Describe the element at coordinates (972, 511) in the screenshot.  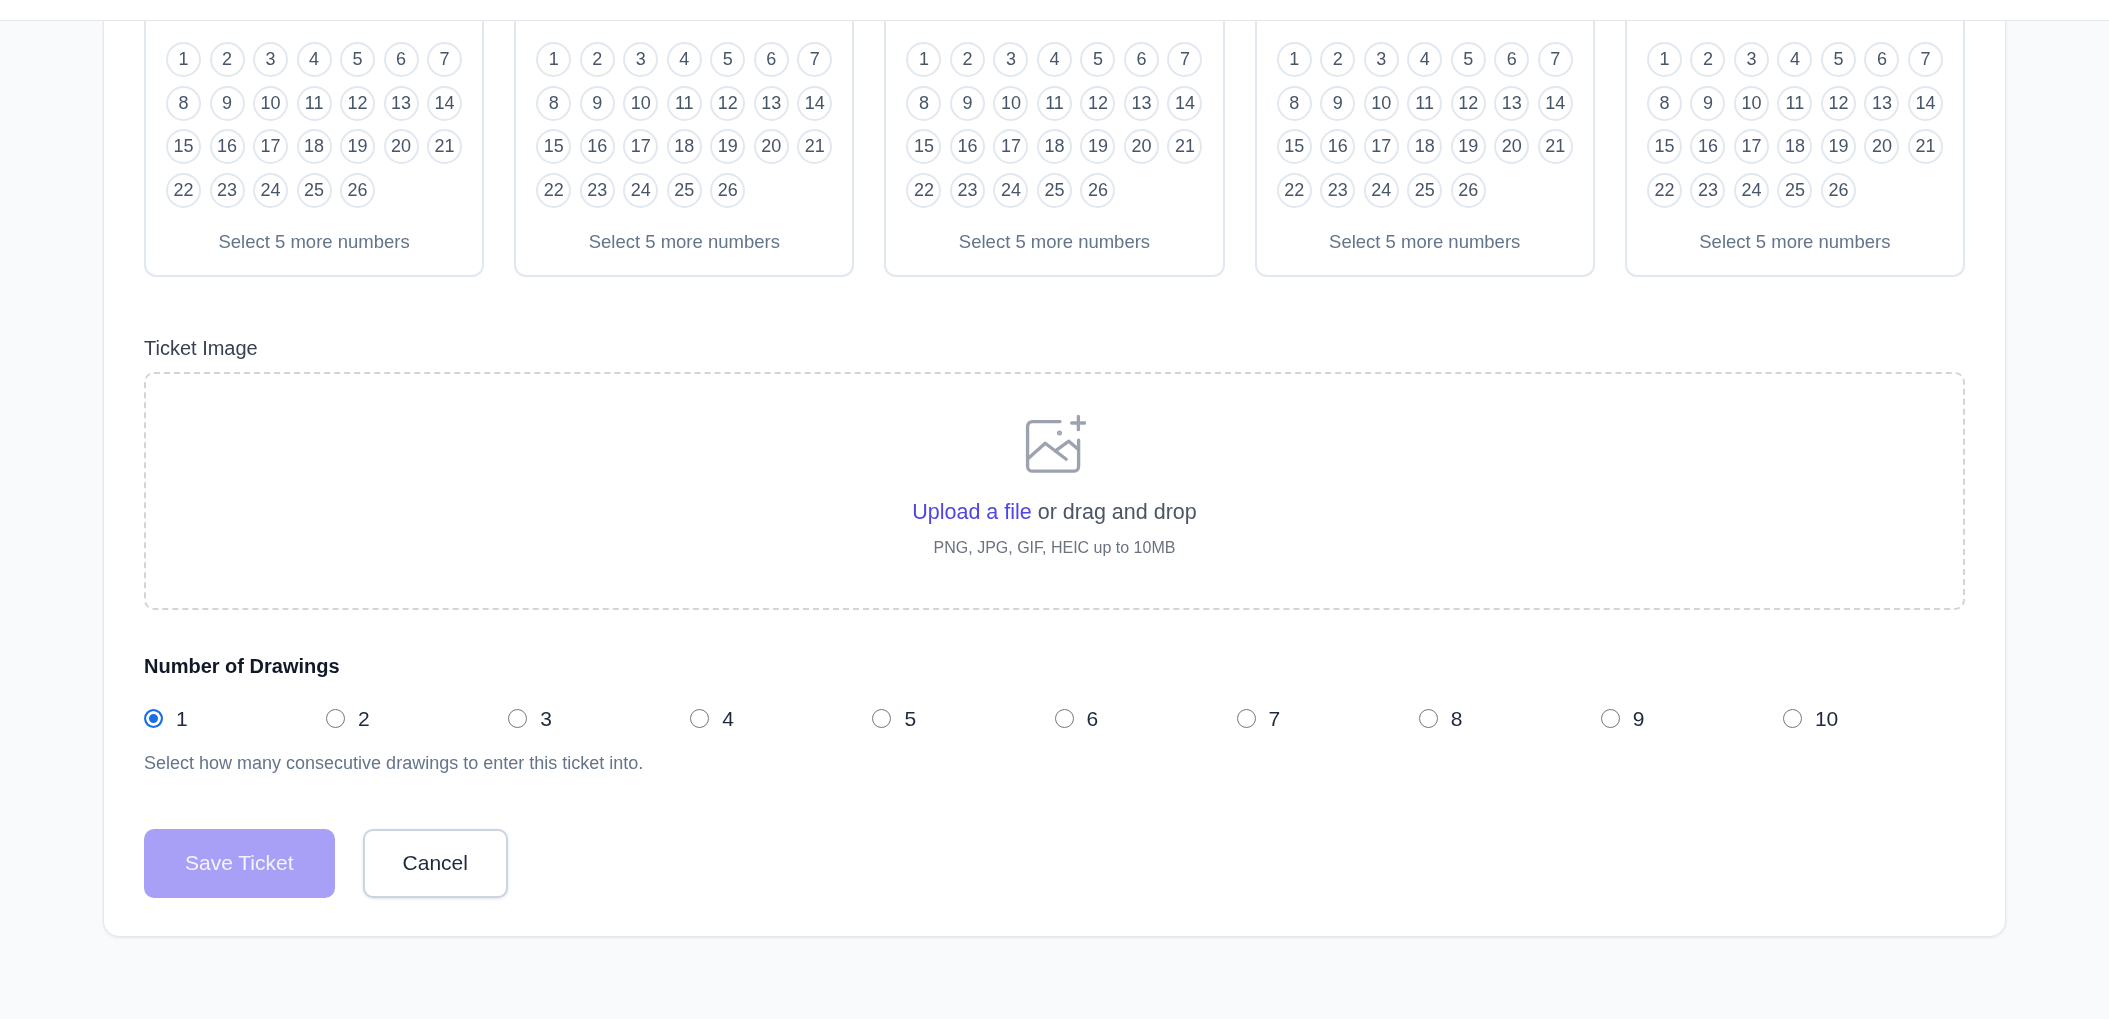
I see `upload-link: Upload a file` at that location.